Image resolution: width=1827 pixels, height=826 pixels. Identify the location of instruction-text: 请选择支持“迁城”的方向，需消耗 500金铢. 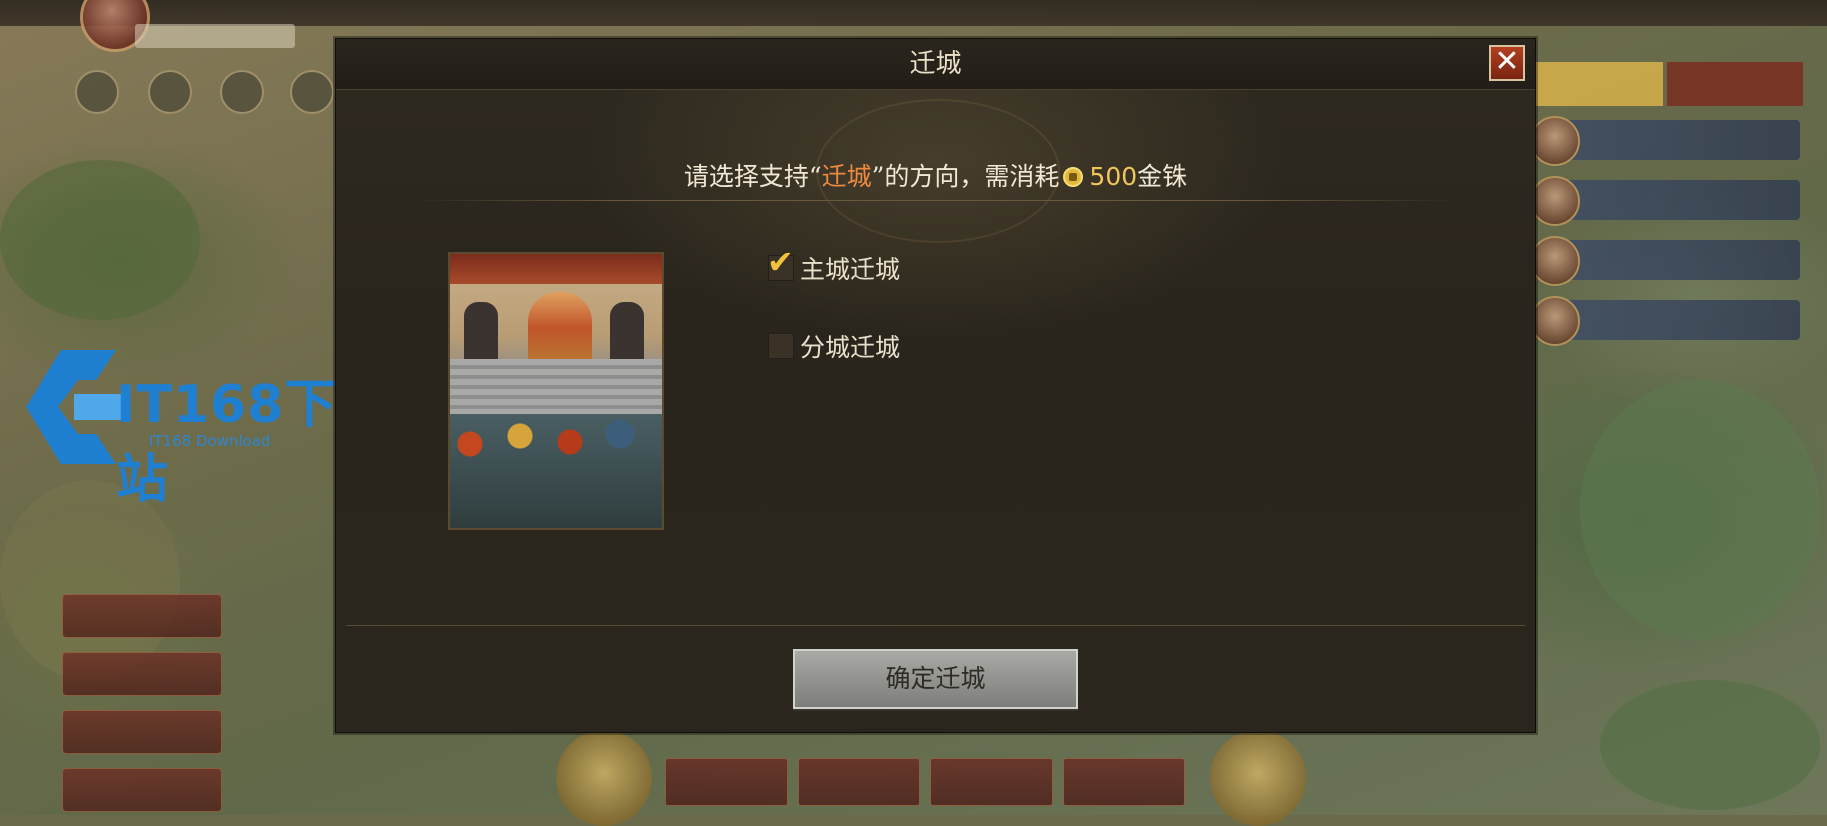
(935, 175).